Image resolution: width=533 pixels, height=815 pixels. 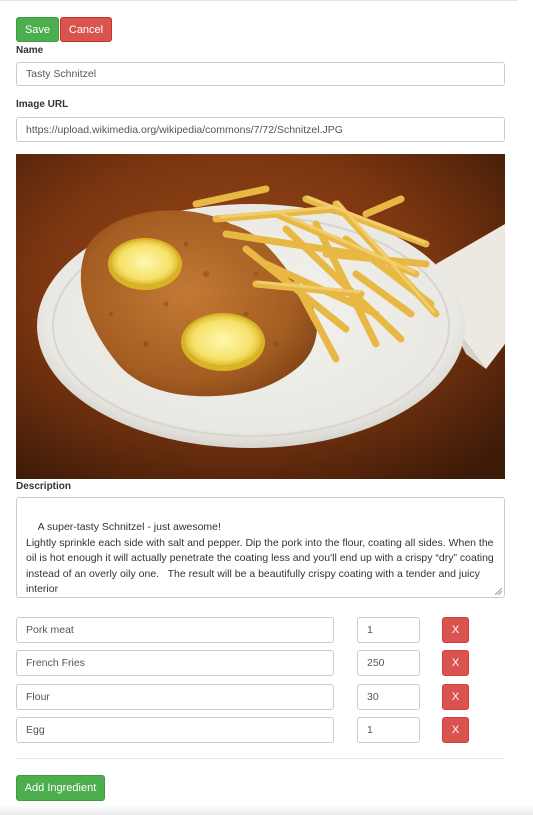 I want to click on ingredient-row: Egg 1 X, so click(x=266, y=730).